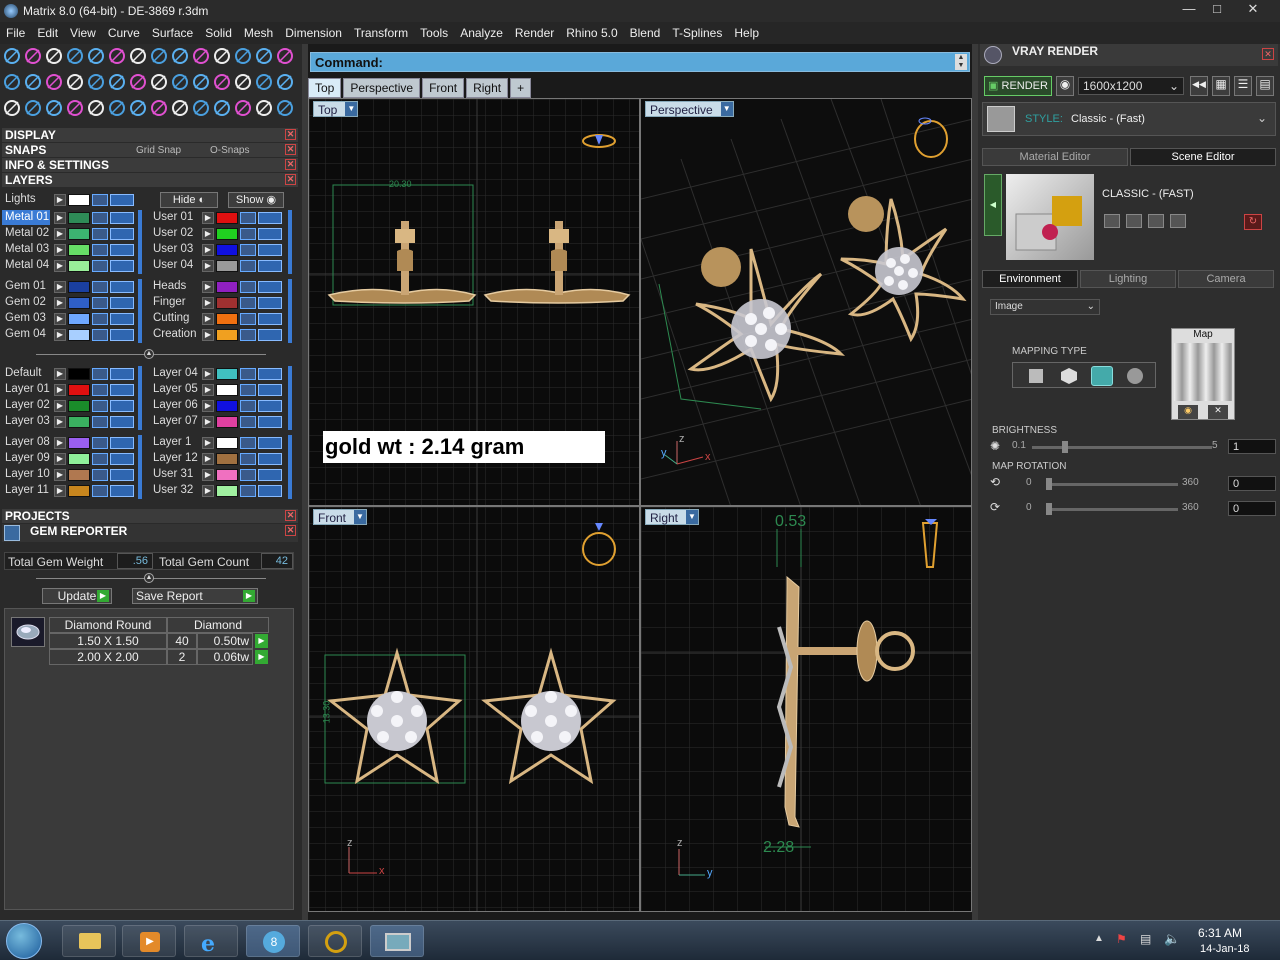 The image size is (1280, 960). Describe the element at coordinates (150, 533) in the screenshot. I see `section-gem-reporter: GEM REPORTER ✕` at that location.